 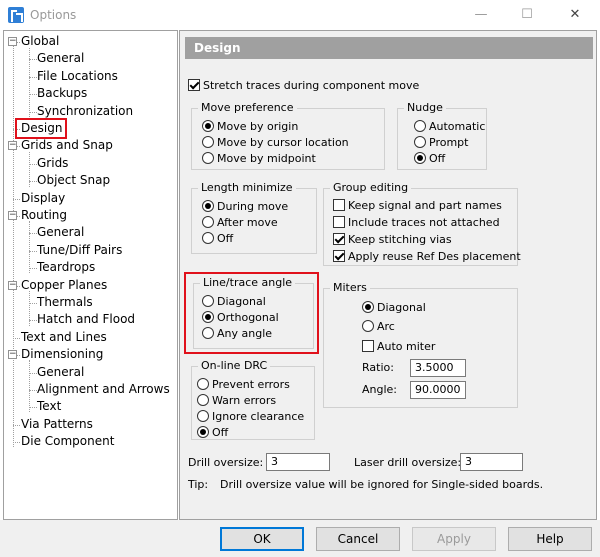 What do you see at coordinates (550, 539) in the screenshot?
I see `help-button: Help` at bounding box center [550, 539].